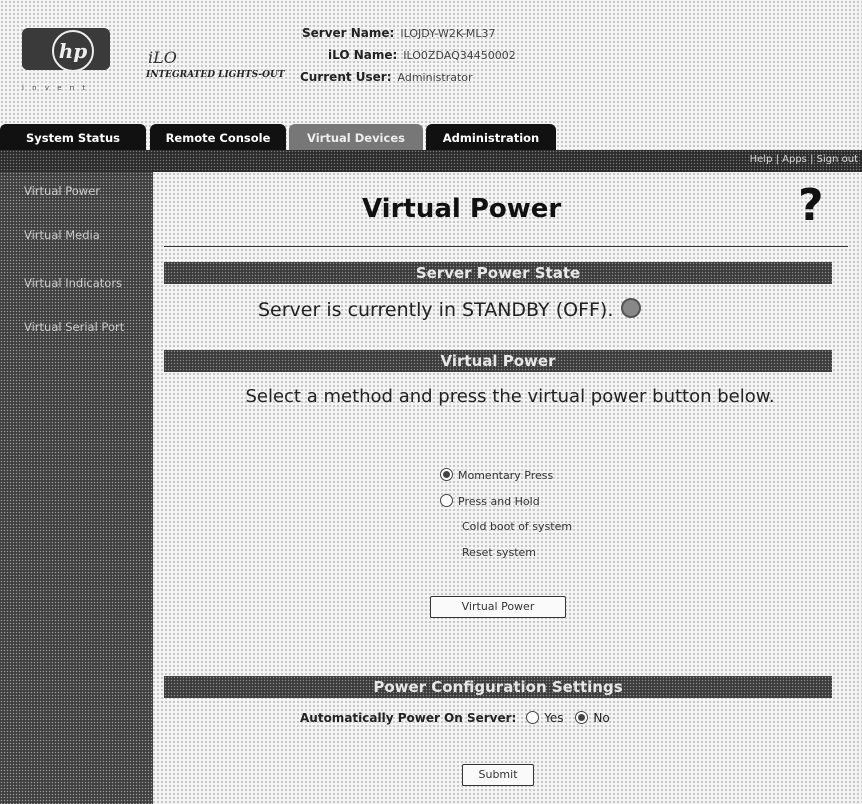 The image size is (862, 804). Describe the element at coordinates (162, 57) in the screenshot. I see `product-name: iLO` at that location.